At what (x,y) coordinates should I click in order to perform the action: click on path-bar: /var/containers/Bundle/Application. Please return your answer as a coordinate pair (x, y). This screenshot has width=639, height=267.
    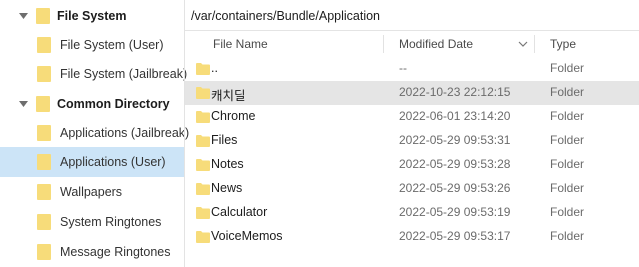
    Looking at the image, I should click on (412, 15).